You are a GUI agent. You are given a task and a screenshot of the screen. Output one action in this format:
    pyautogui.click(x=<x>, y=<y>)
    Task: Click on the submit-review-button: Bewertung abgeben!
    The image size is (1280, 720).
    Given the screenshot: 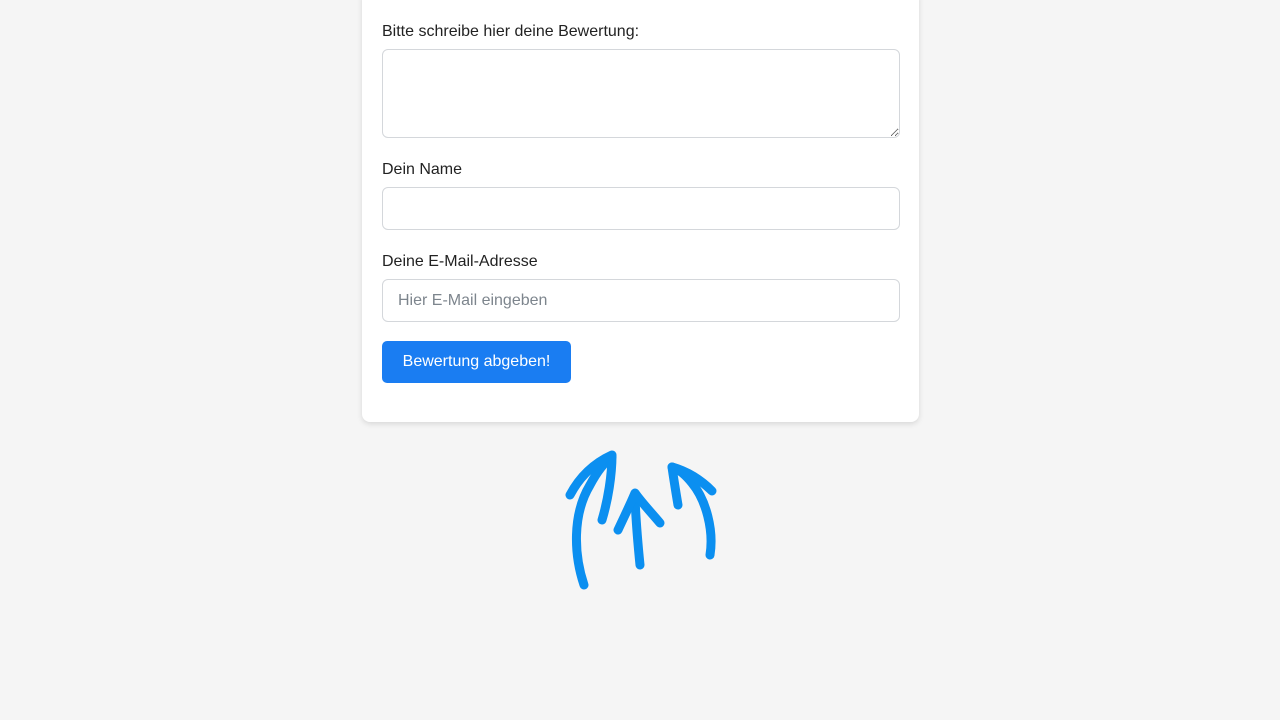 What is the action you would take?
    pyautogui.click(x=476, y=362)
    